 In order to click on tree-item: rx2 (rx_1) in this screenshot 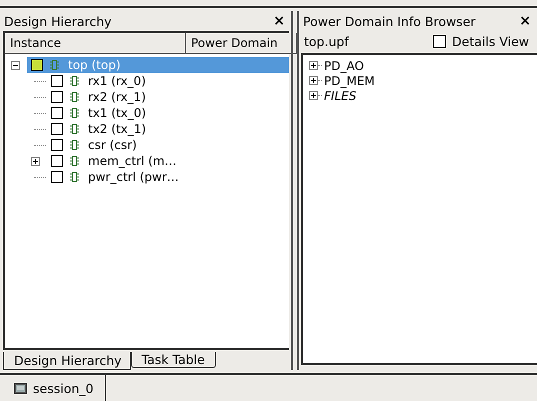, I will do `click(168, 97)`.